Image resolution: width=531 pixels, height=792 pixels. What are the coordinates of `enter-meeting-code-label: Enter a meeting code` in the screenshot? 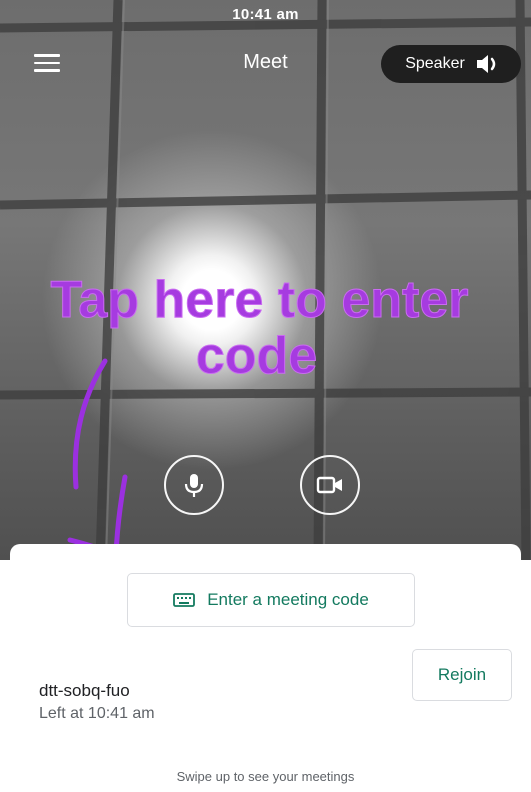 It's located at (288, 599).